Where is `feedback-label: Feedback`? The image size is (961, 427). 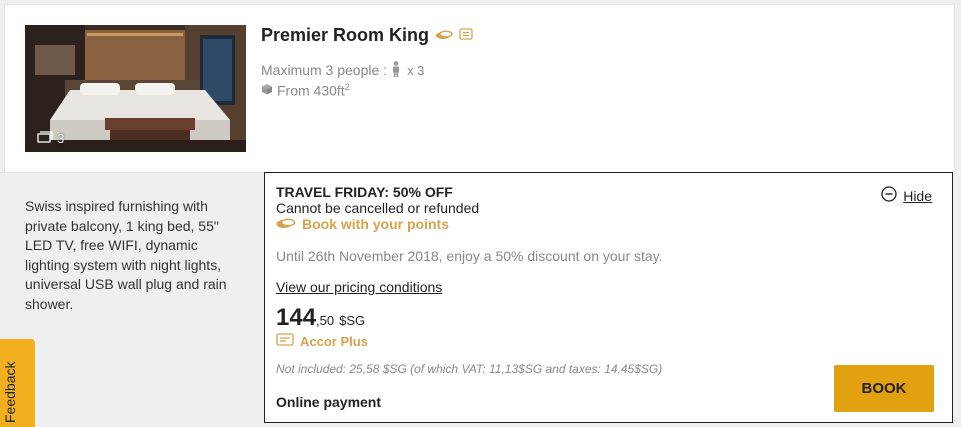 feedback-label: Feedback is located at coordinates (10, 392).